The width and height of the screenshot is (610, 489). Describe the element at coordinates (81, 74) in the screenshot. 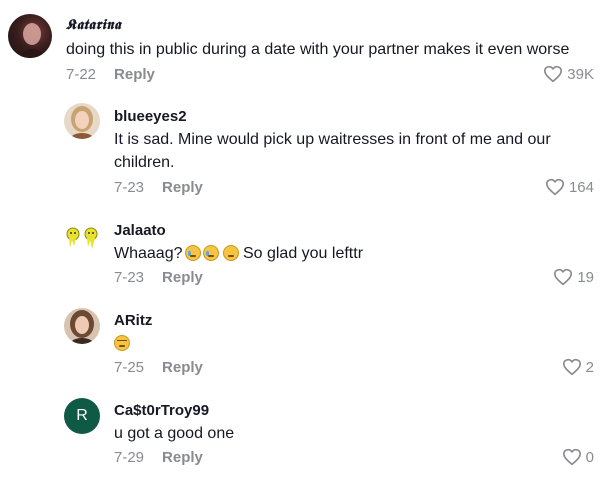

I see `comment-date: 7-22` at that location.